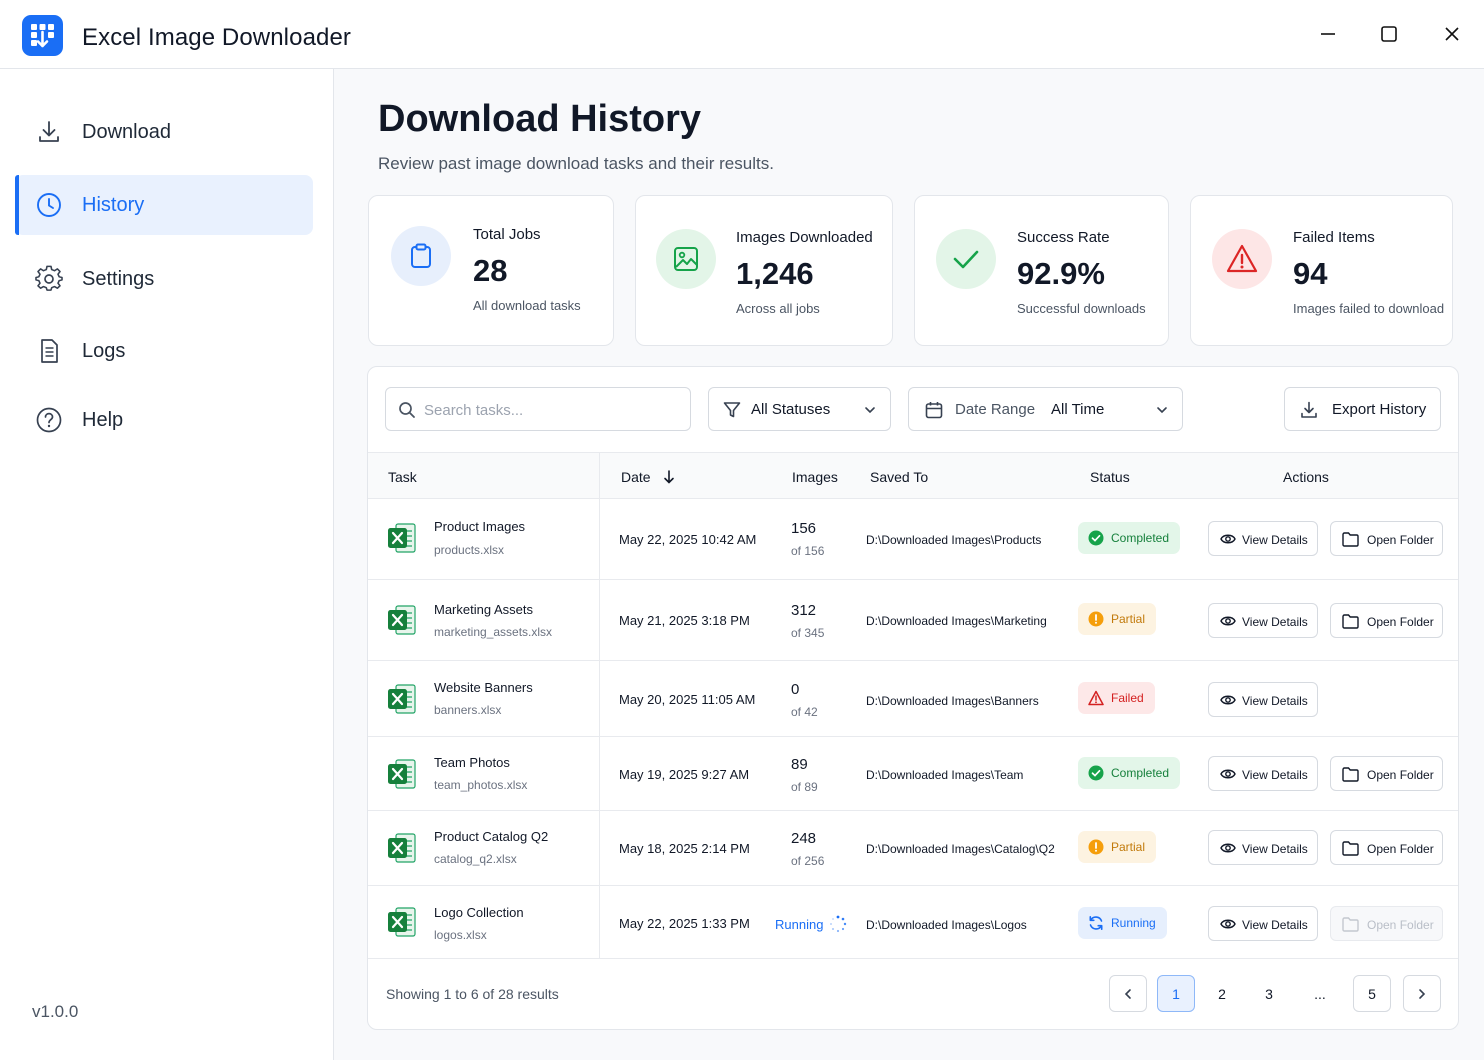  What do you see at coordinates (164, 420) in the screenshot?
I see `sidebar-item-help: Help` at bounding box center [164, 420].